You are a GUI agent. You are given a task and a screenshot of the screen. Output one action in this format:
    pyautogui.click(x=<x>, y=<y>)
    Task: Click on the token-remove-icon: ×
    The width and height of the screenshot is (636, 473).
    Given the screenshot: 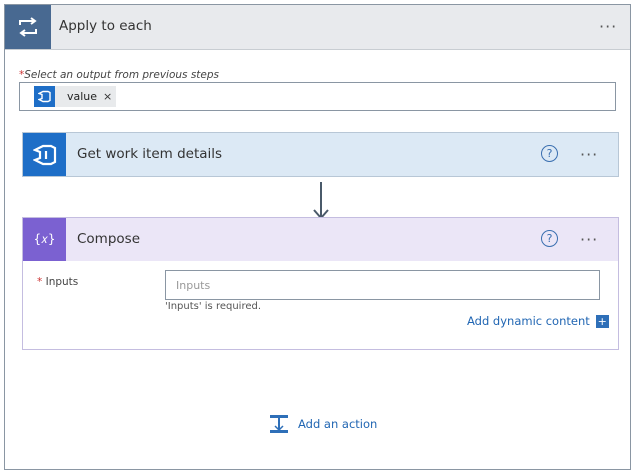 What is the action you would take?
    pyautogui.click(x=107, y=96)
    